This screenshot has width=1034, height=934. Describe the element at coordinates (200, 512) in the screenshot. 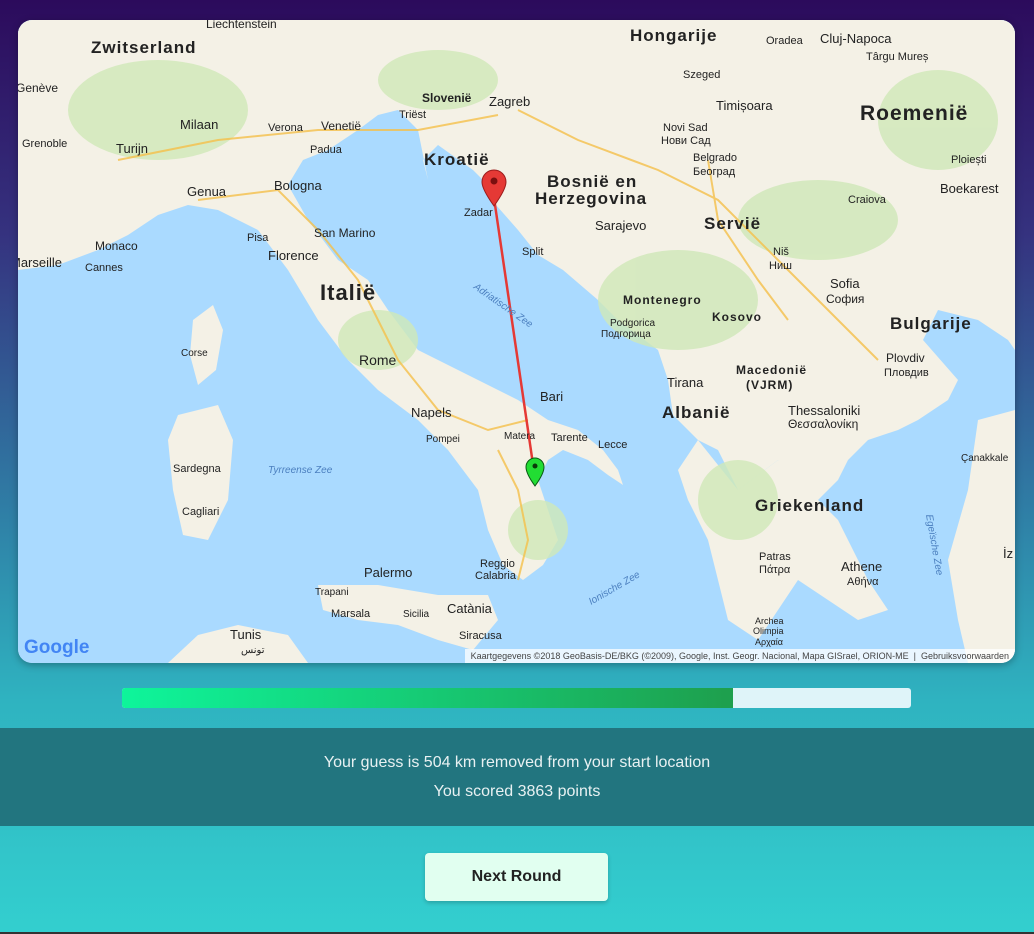

I see `city-label: Cagliari` at that location.